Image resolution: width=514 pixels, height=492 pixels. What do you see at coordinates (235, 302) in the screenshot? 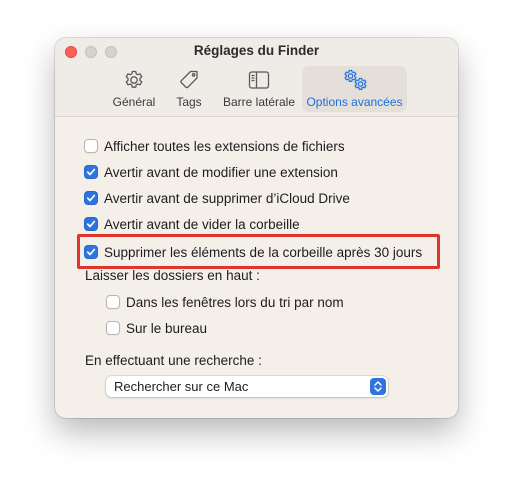
I see `option-label: Dans les fenêtres lors du tri par nom` at bounding box center [235, 302].